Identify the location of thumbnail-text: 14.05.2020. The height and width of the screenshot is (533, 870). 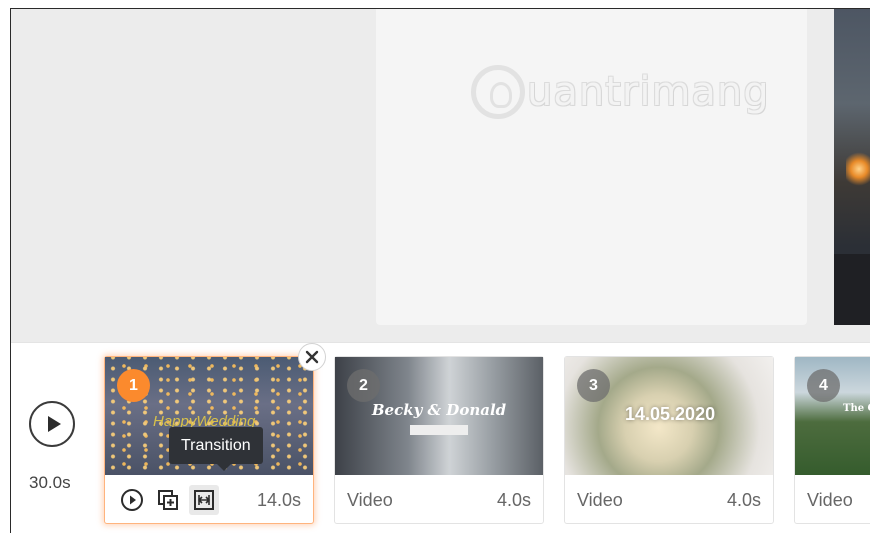
(670, 414).